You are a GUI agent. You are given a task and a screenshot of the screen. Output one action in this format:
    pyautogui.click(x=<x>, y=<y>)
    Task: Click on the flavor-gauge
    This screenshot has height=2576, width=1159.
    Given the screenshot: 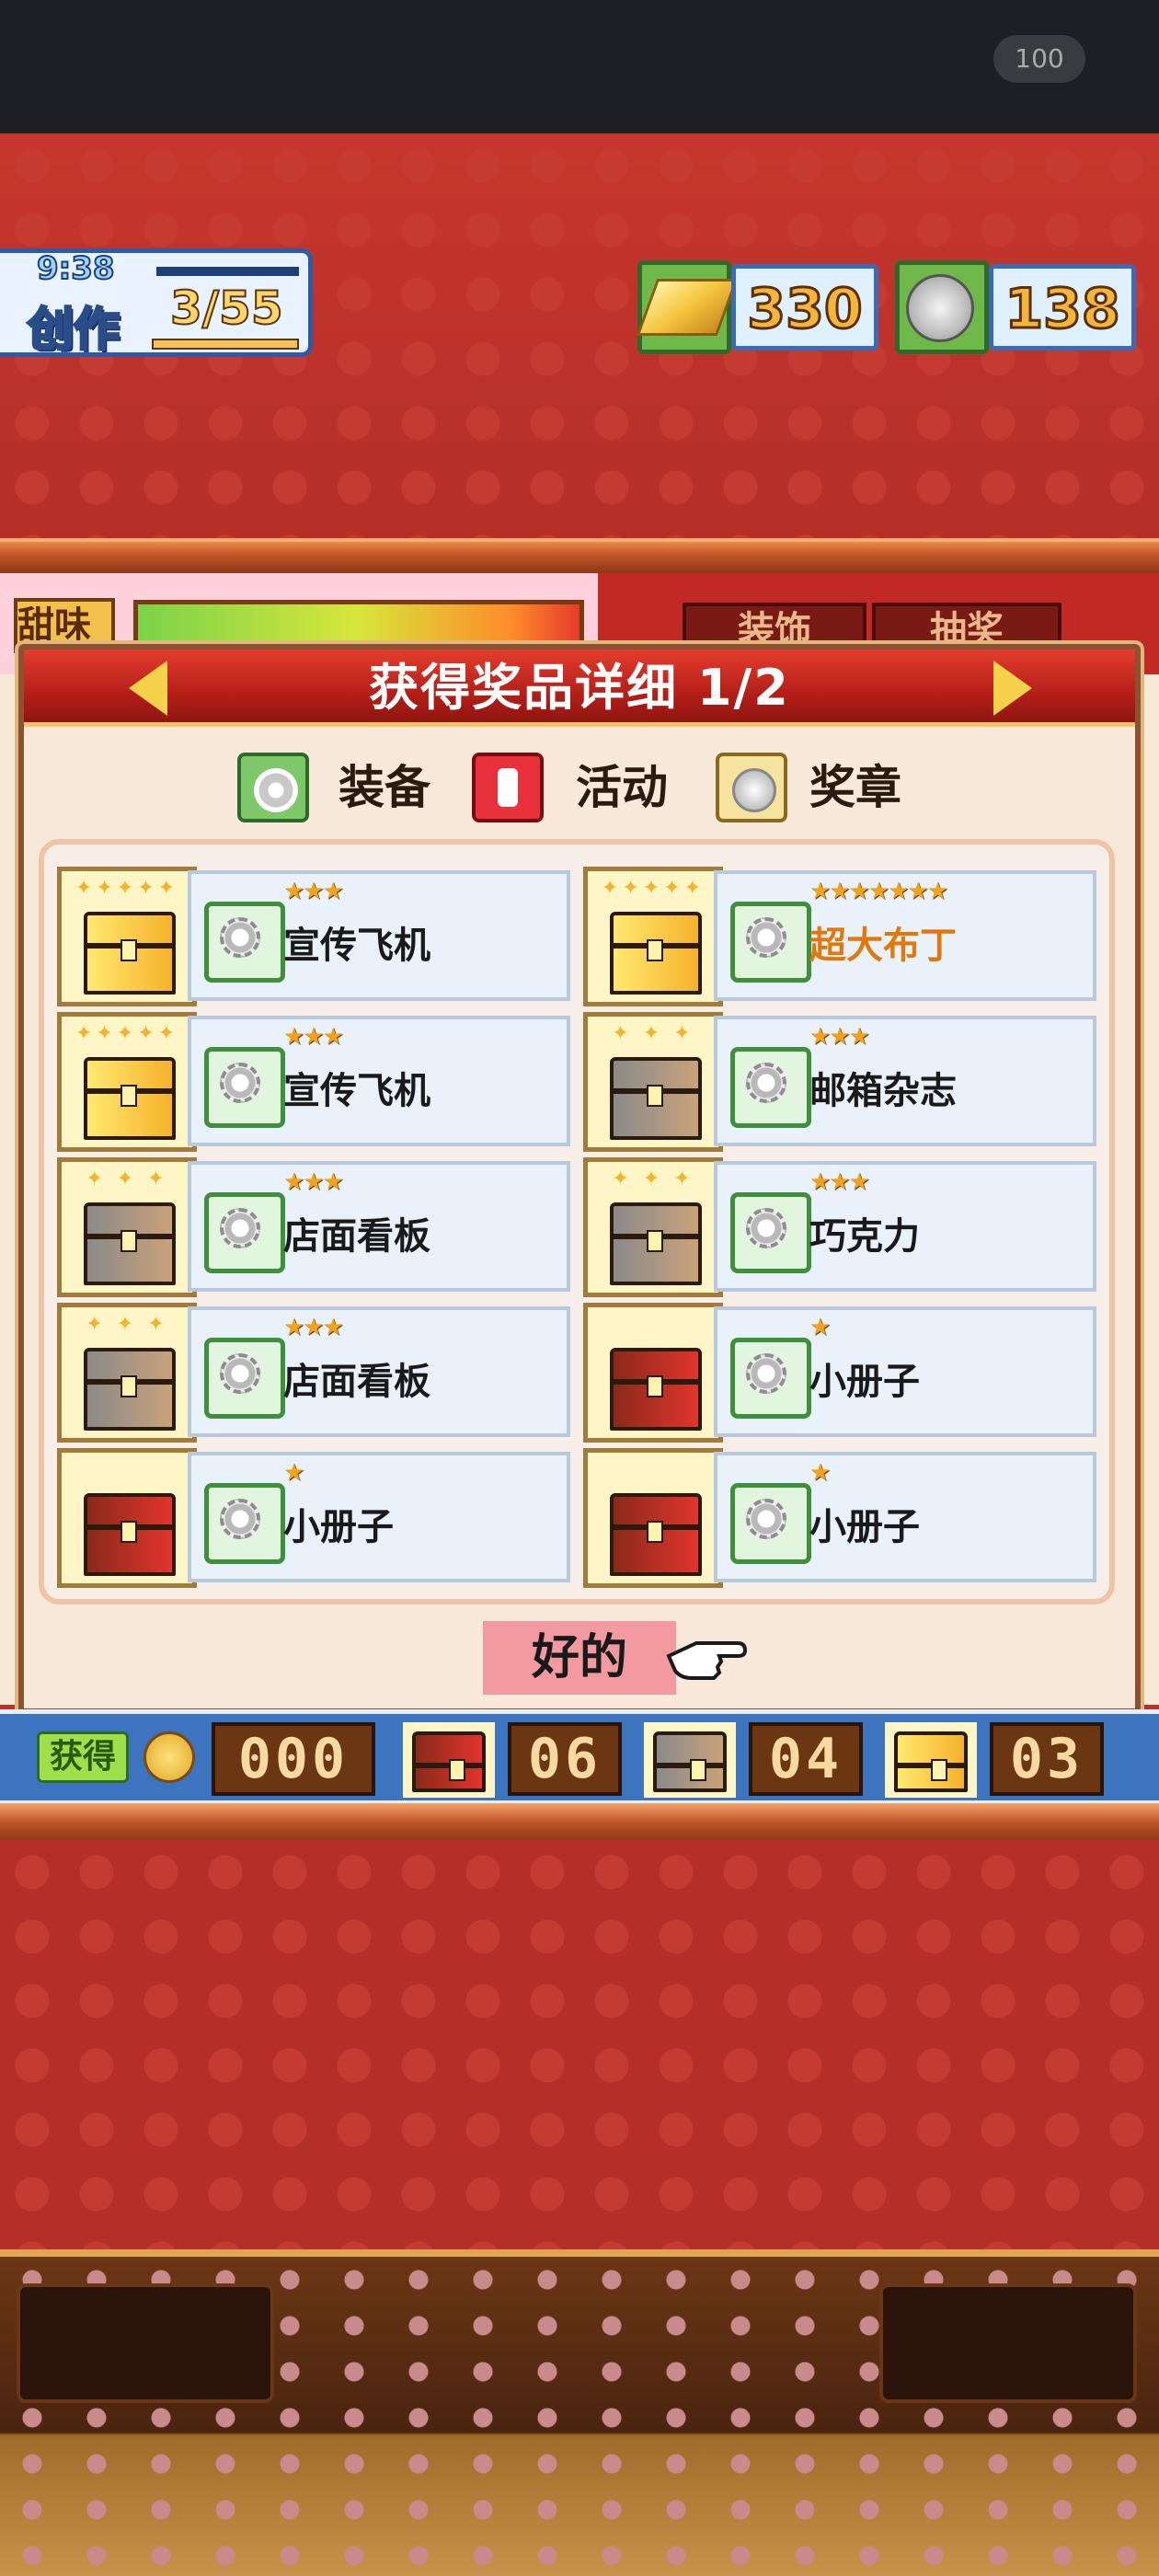 What is the action you would take?
    pyautogui.click(x=358, y=625)
    